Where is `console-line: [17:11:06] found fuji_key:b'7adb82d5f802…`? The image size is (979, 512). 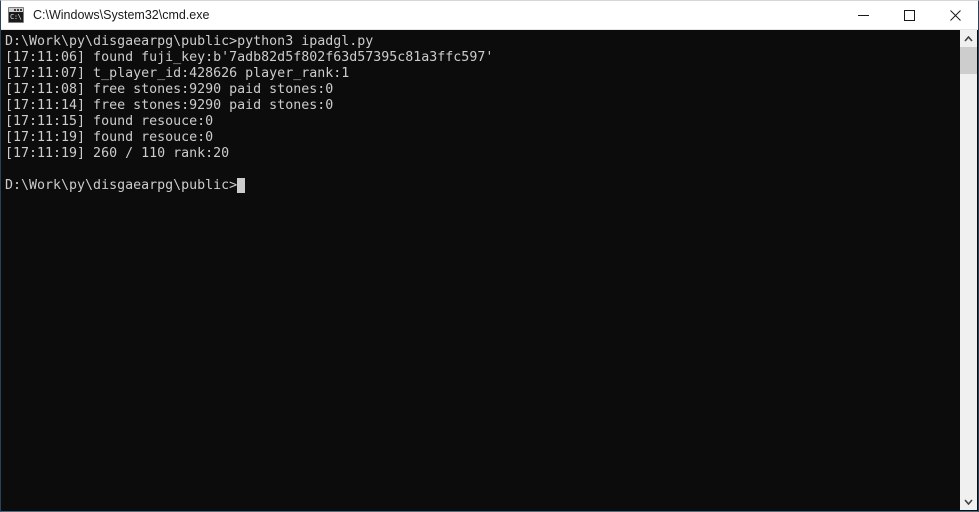 console-line: [17:11:06] found fuji_key:b'7adb82d5f802… is located at coordinates (249, 57).